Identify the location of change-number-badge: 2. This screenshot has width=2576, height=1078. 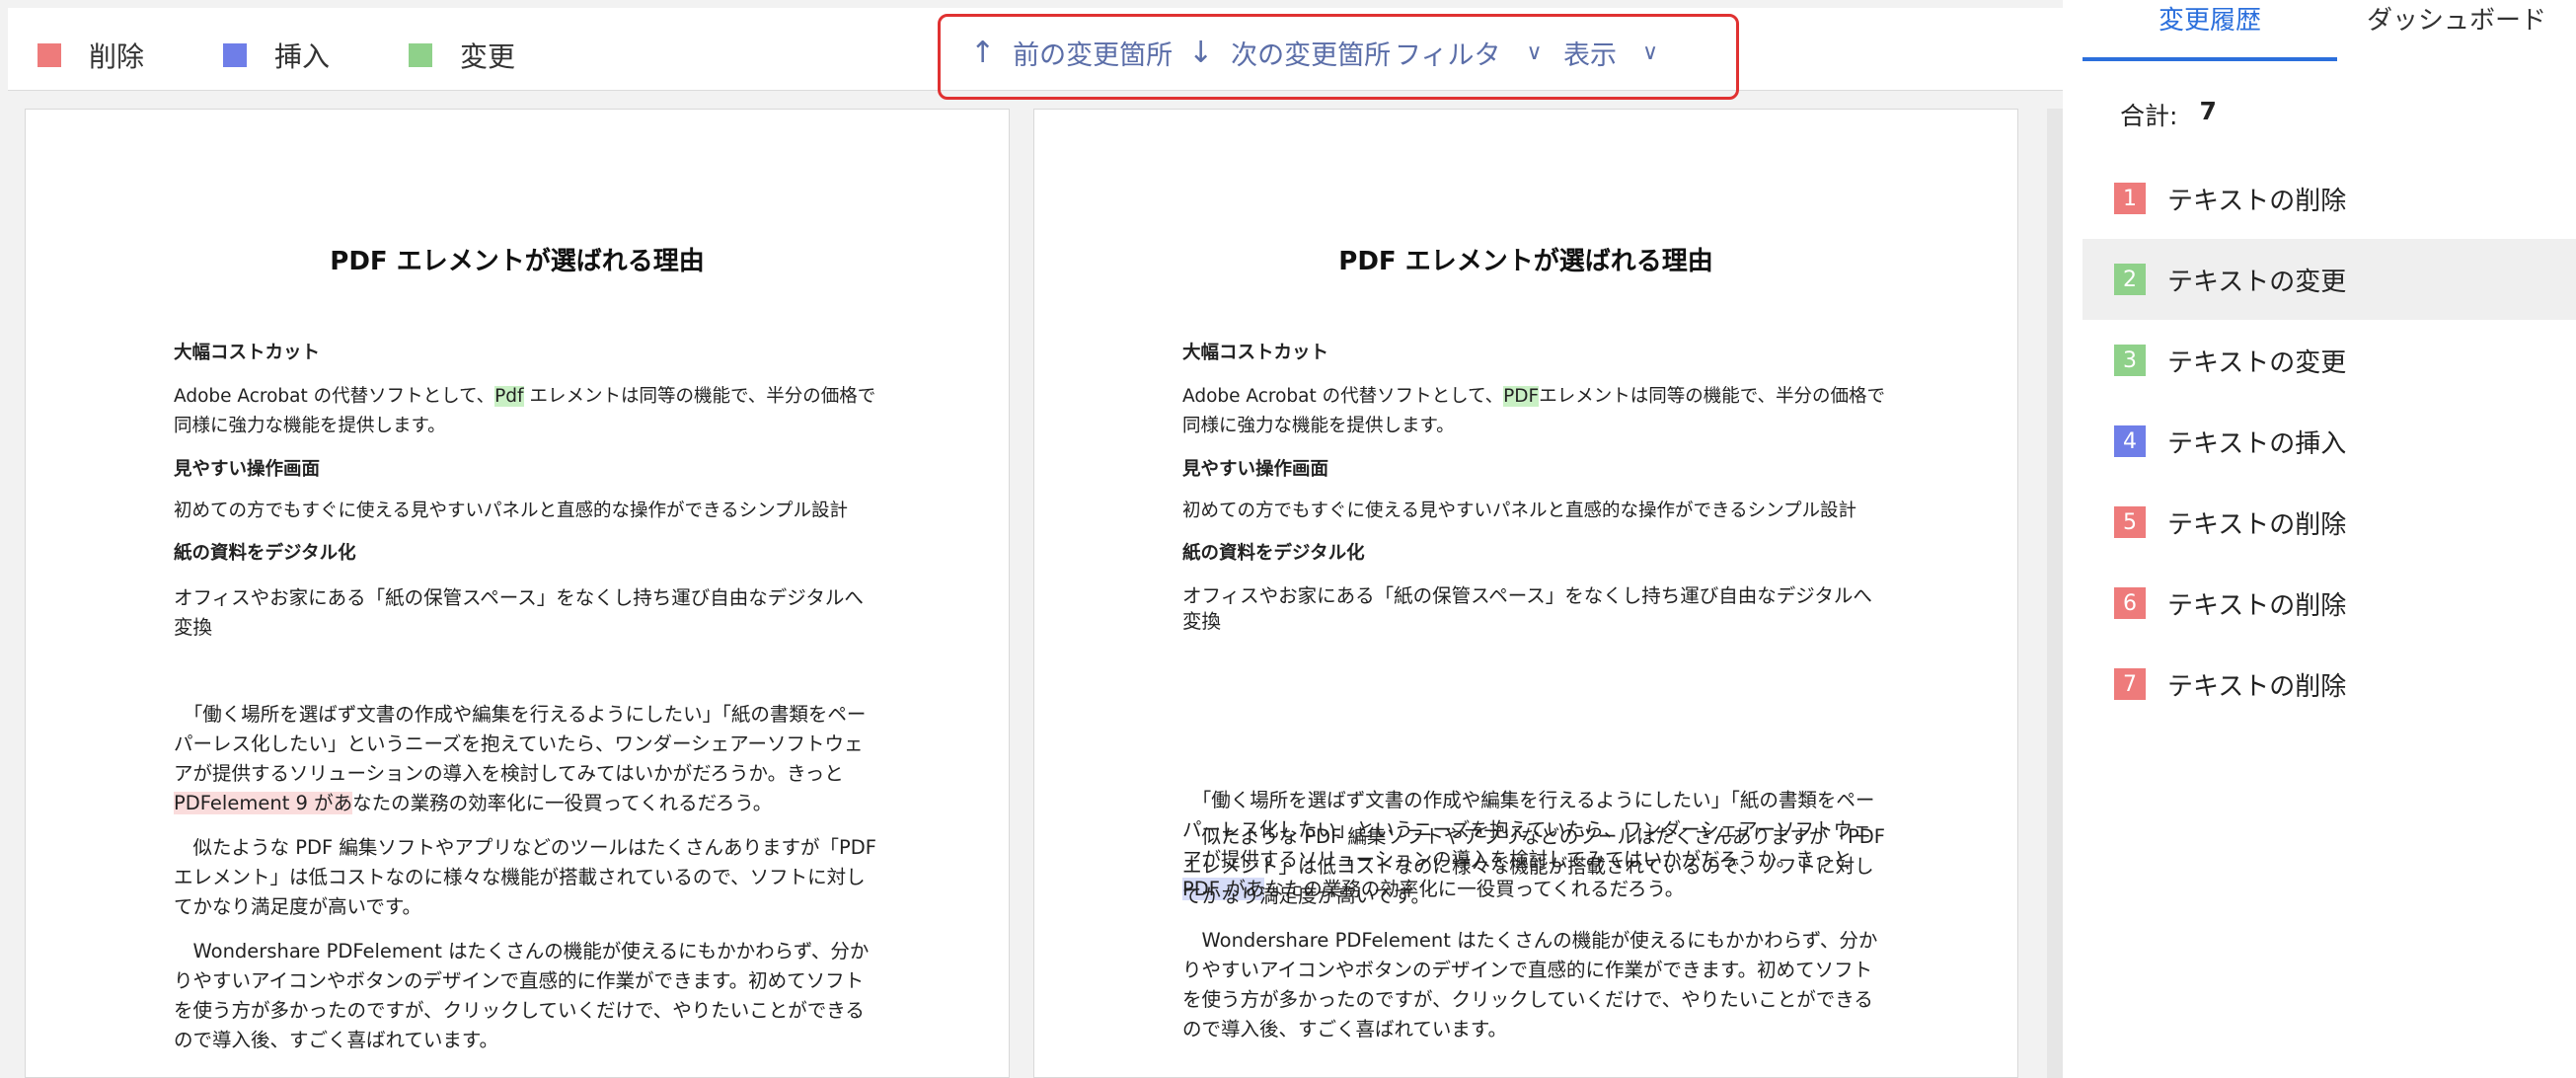
(2130, 279).